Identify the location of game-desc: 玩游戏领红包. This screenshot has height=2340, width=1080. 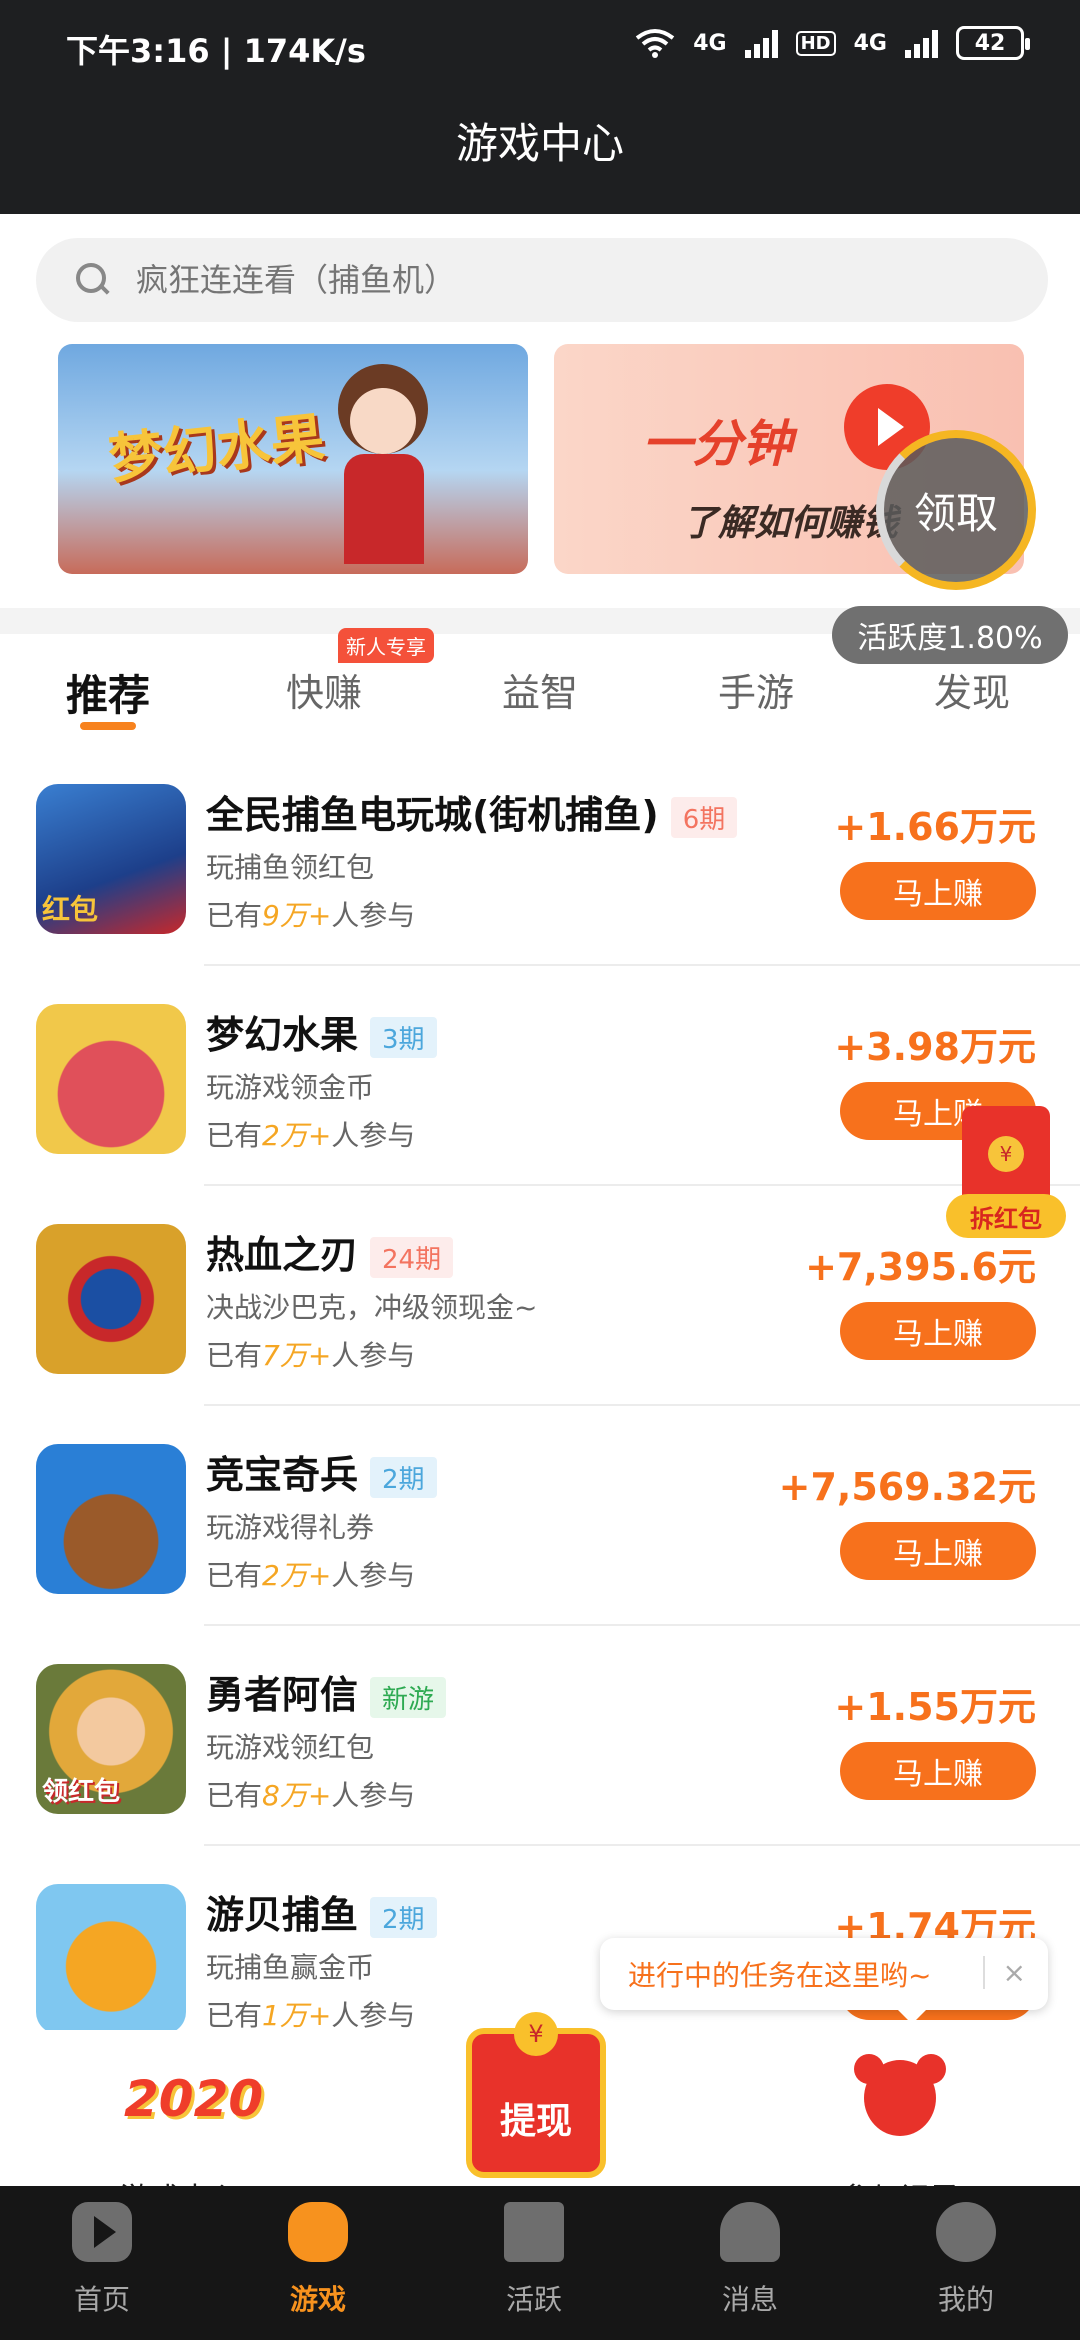
(290, 1747).